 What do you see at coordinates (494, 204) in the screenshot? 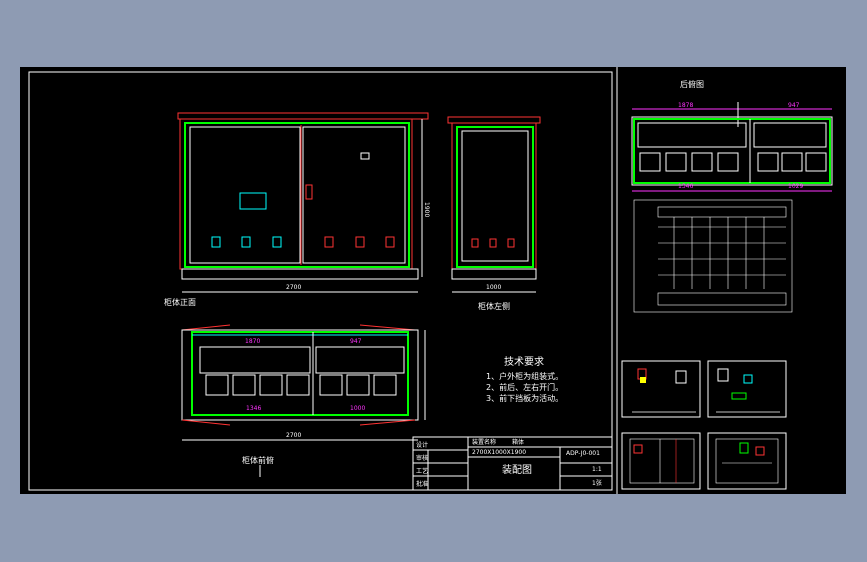
I see `left-view` at bounding box center [494, 204].